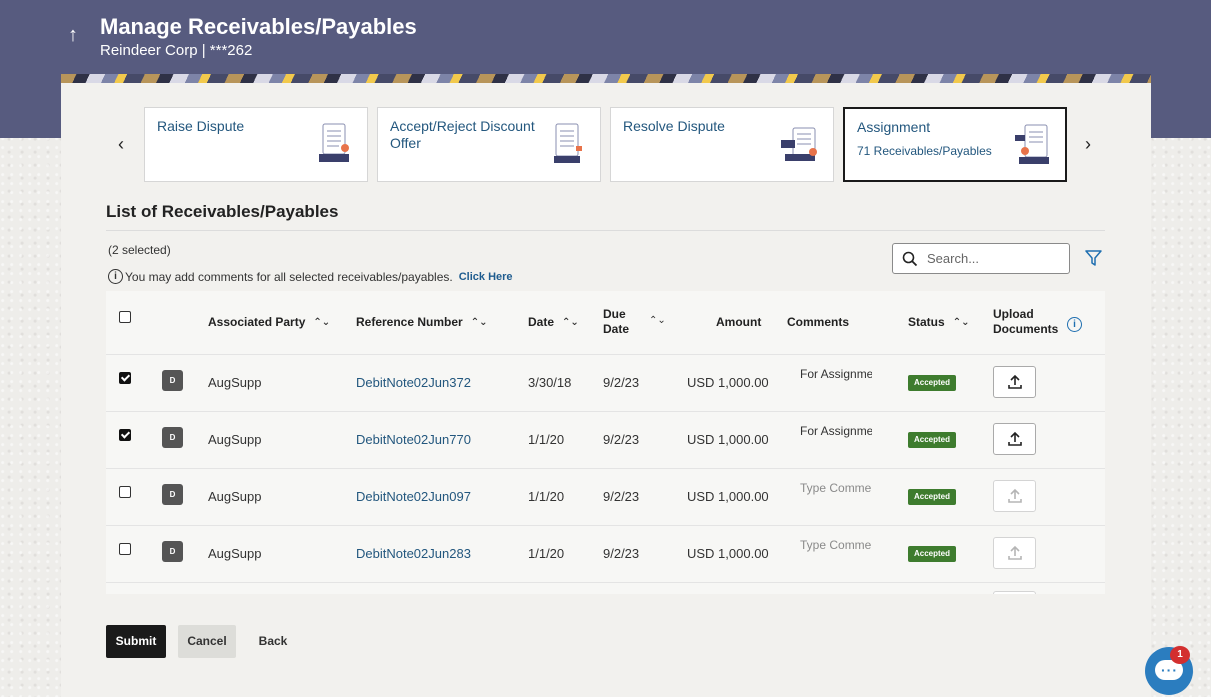  Describe the element at coordinates (674, 126) in the screenshot. I see `card-title: Resolve Dispute` at that location.